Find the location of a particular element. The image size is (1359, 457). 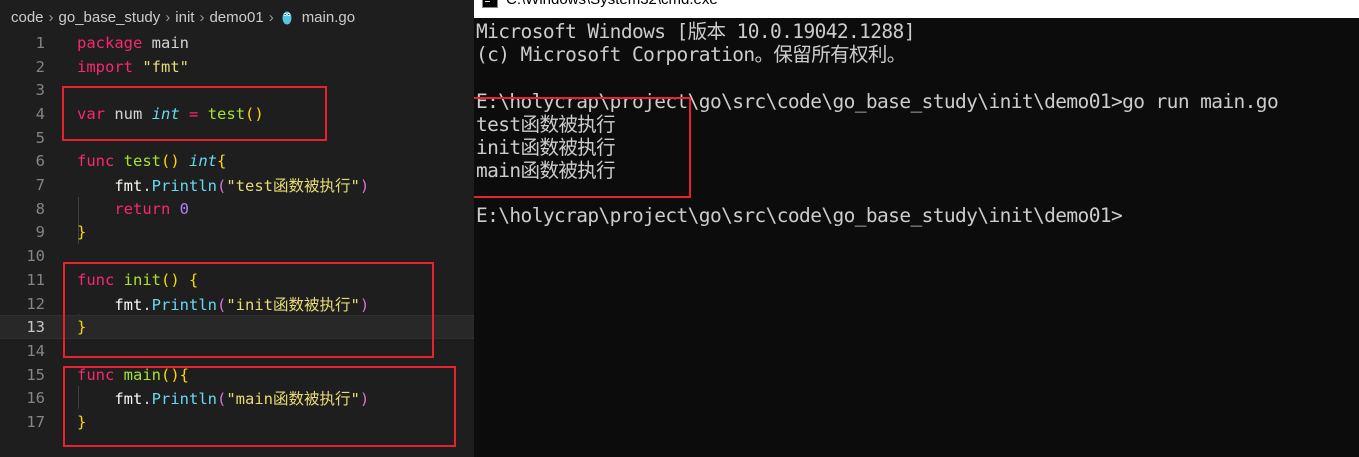

line-number: 1 is located at coordinates (40, 42).